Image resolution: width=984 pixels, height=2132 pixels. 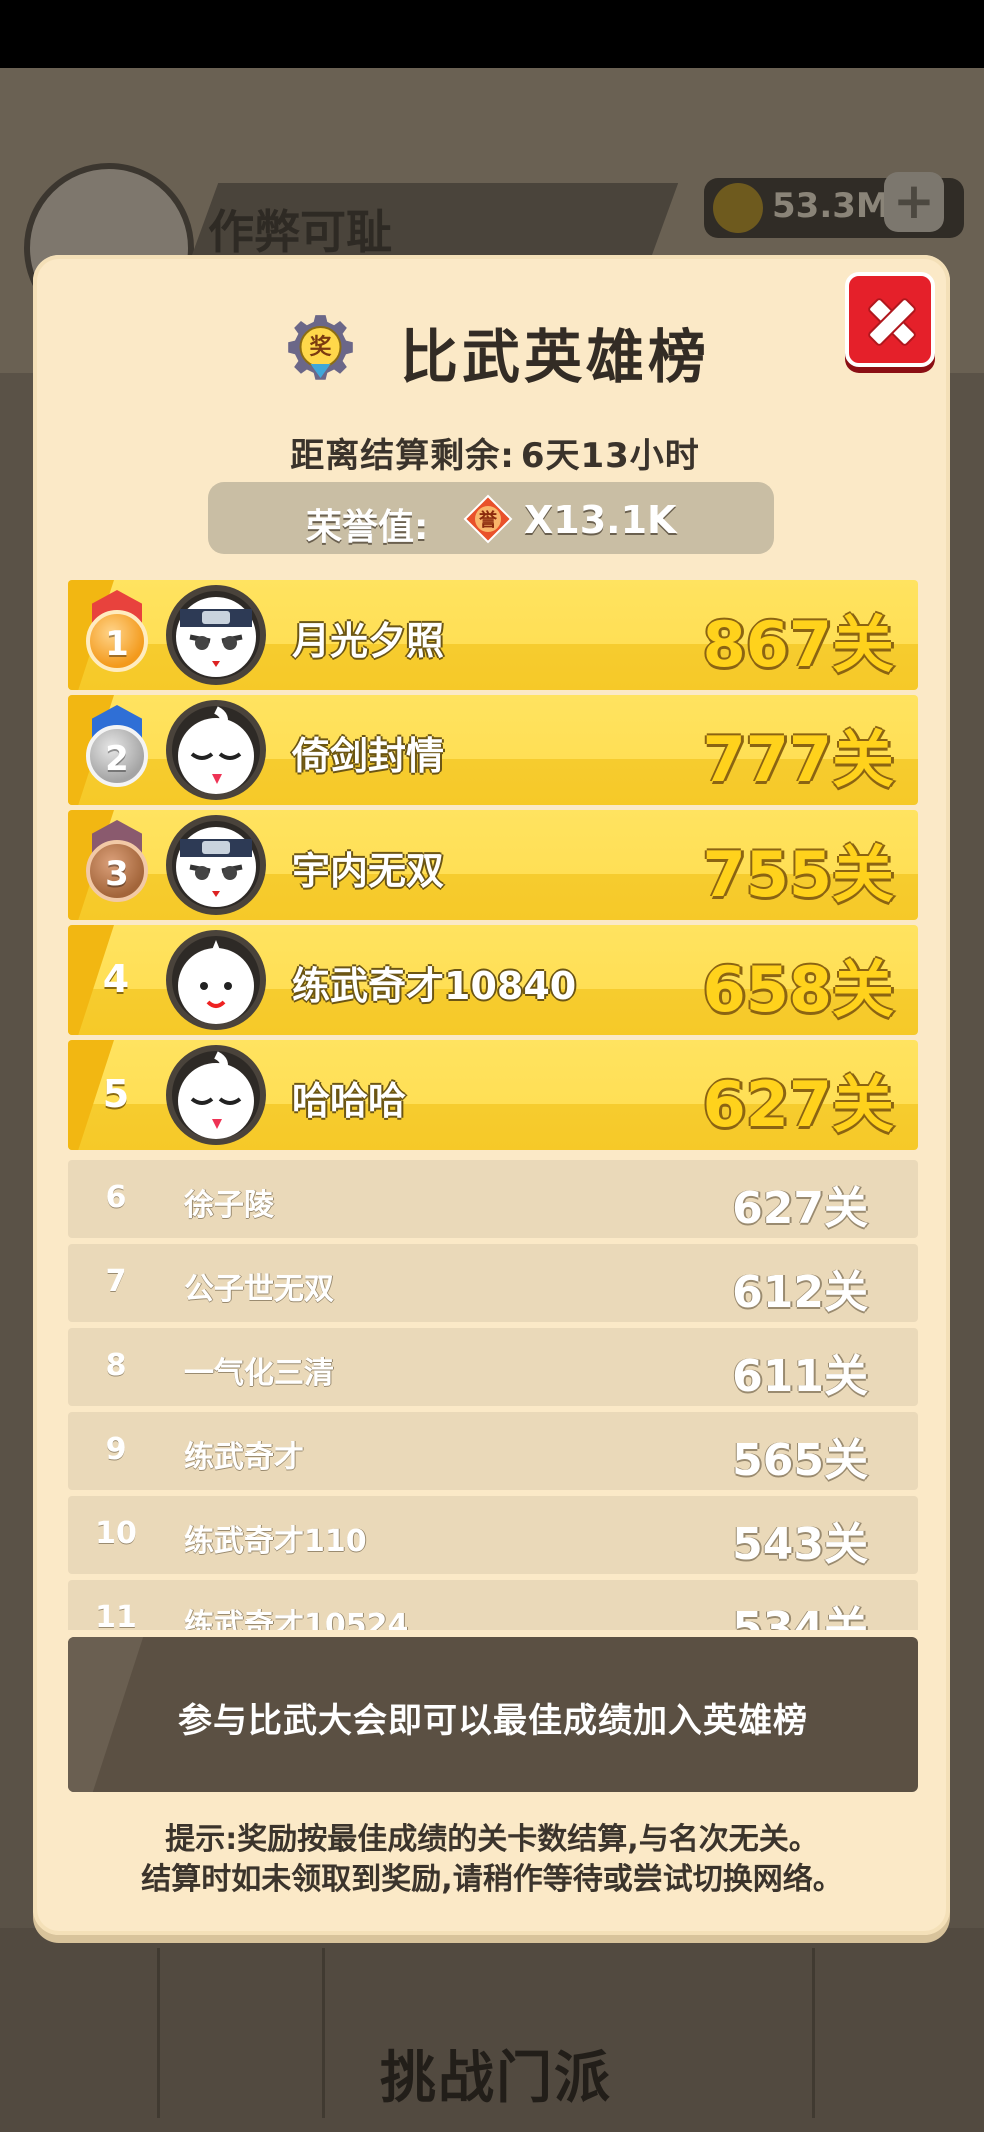 What do you see at coordinates (800, 1544) in the screenshot?
I see `player-score: 543关` at bounding box center [800, 1544].